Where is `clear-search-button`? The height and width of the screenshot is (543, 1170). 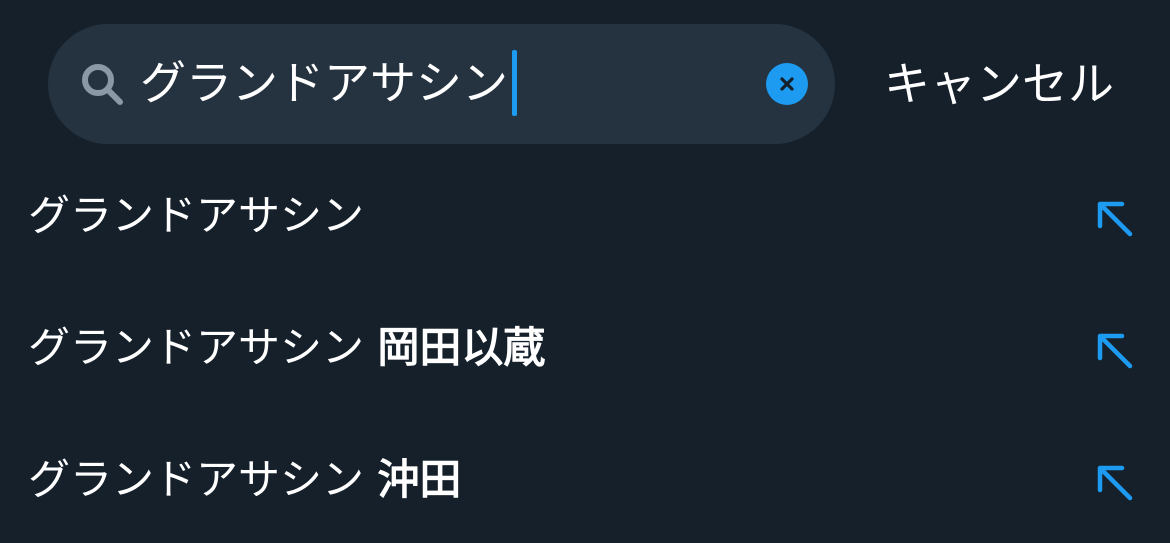
clear-search-button is located at coordinates (787, 84).